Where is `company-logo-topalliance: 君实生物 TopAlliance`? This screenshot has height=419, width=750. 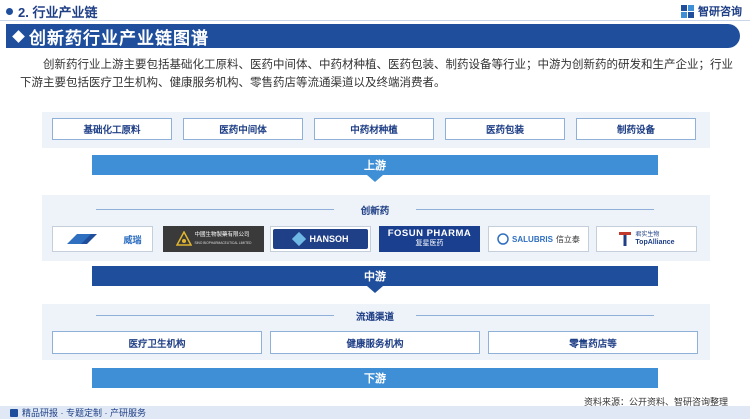
company-logo-topalliance: 君实生物 TopAlliance is located at coordinates (646, 239).